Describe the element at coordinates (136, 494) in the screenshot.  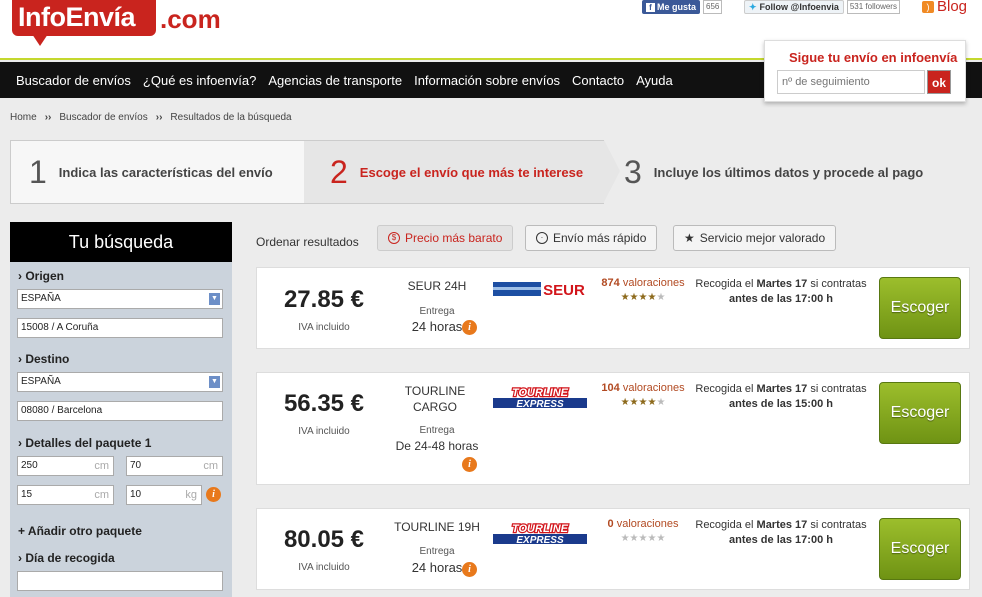
I see `package-weight-value: 10` at that location.